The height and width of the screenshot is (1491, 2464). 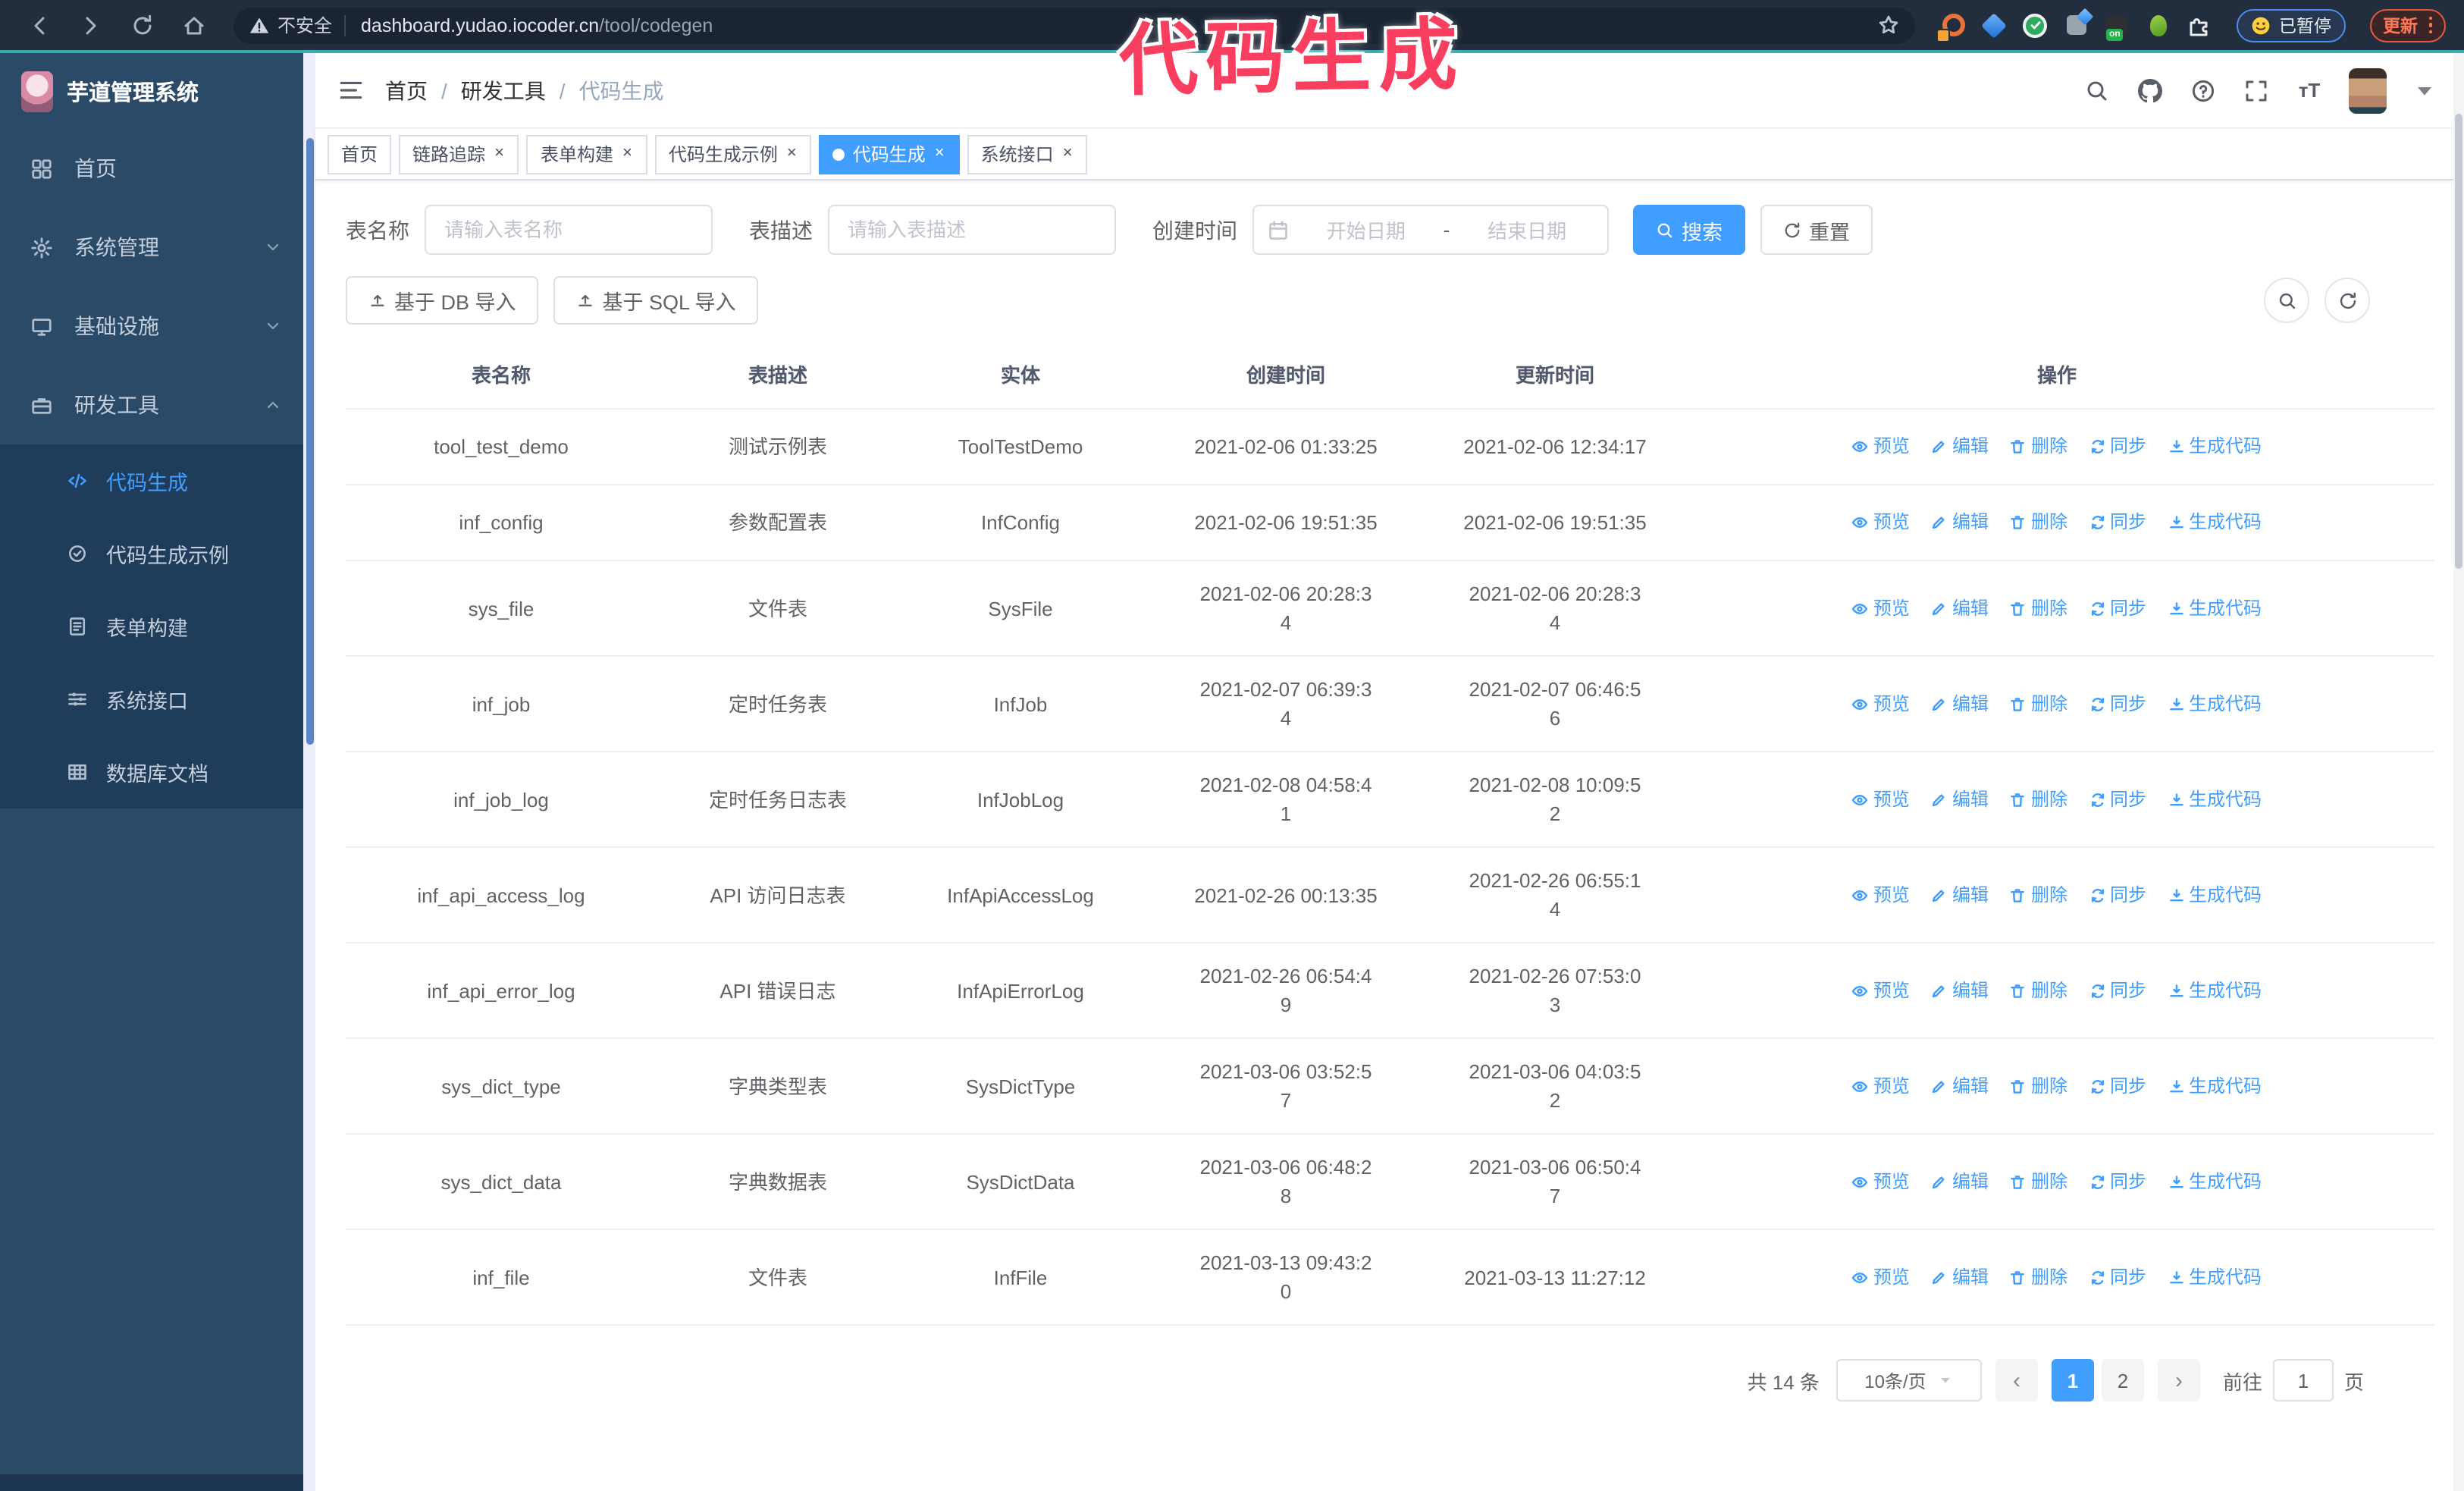 What do you see at coordinates (151, 168) in the screenshot?
I see `sidebar-item: 首页` at bounding box center [151, 168].